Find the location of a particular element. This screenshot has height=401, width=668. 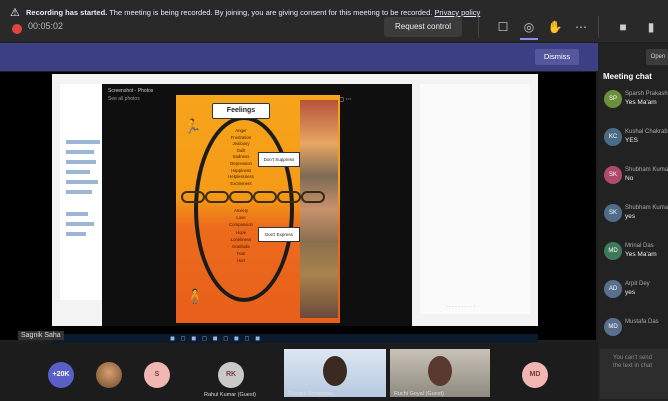

viewer-title: Screenshot - Photos is located at coordinates (131, 91).